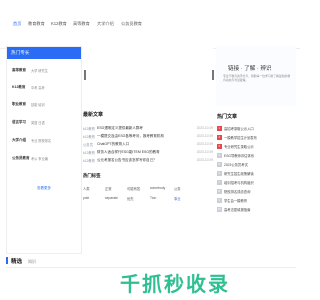 The width and height of the screenshot is (320, 300). What do you see at coordinates (120, 128) in the screenshot?
I see `article-title: ESG透明定义提供最新人群考` at bounding box center [120, 128].